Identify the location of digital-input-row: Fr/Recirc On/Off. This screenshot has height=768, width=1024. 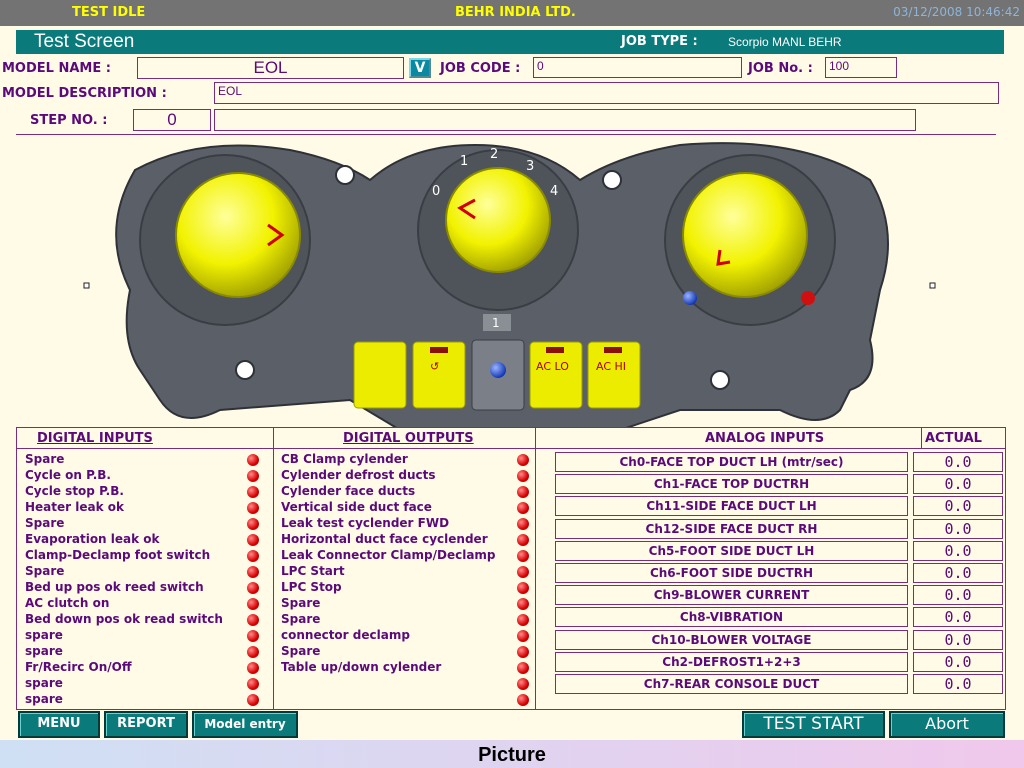
(147, 668).